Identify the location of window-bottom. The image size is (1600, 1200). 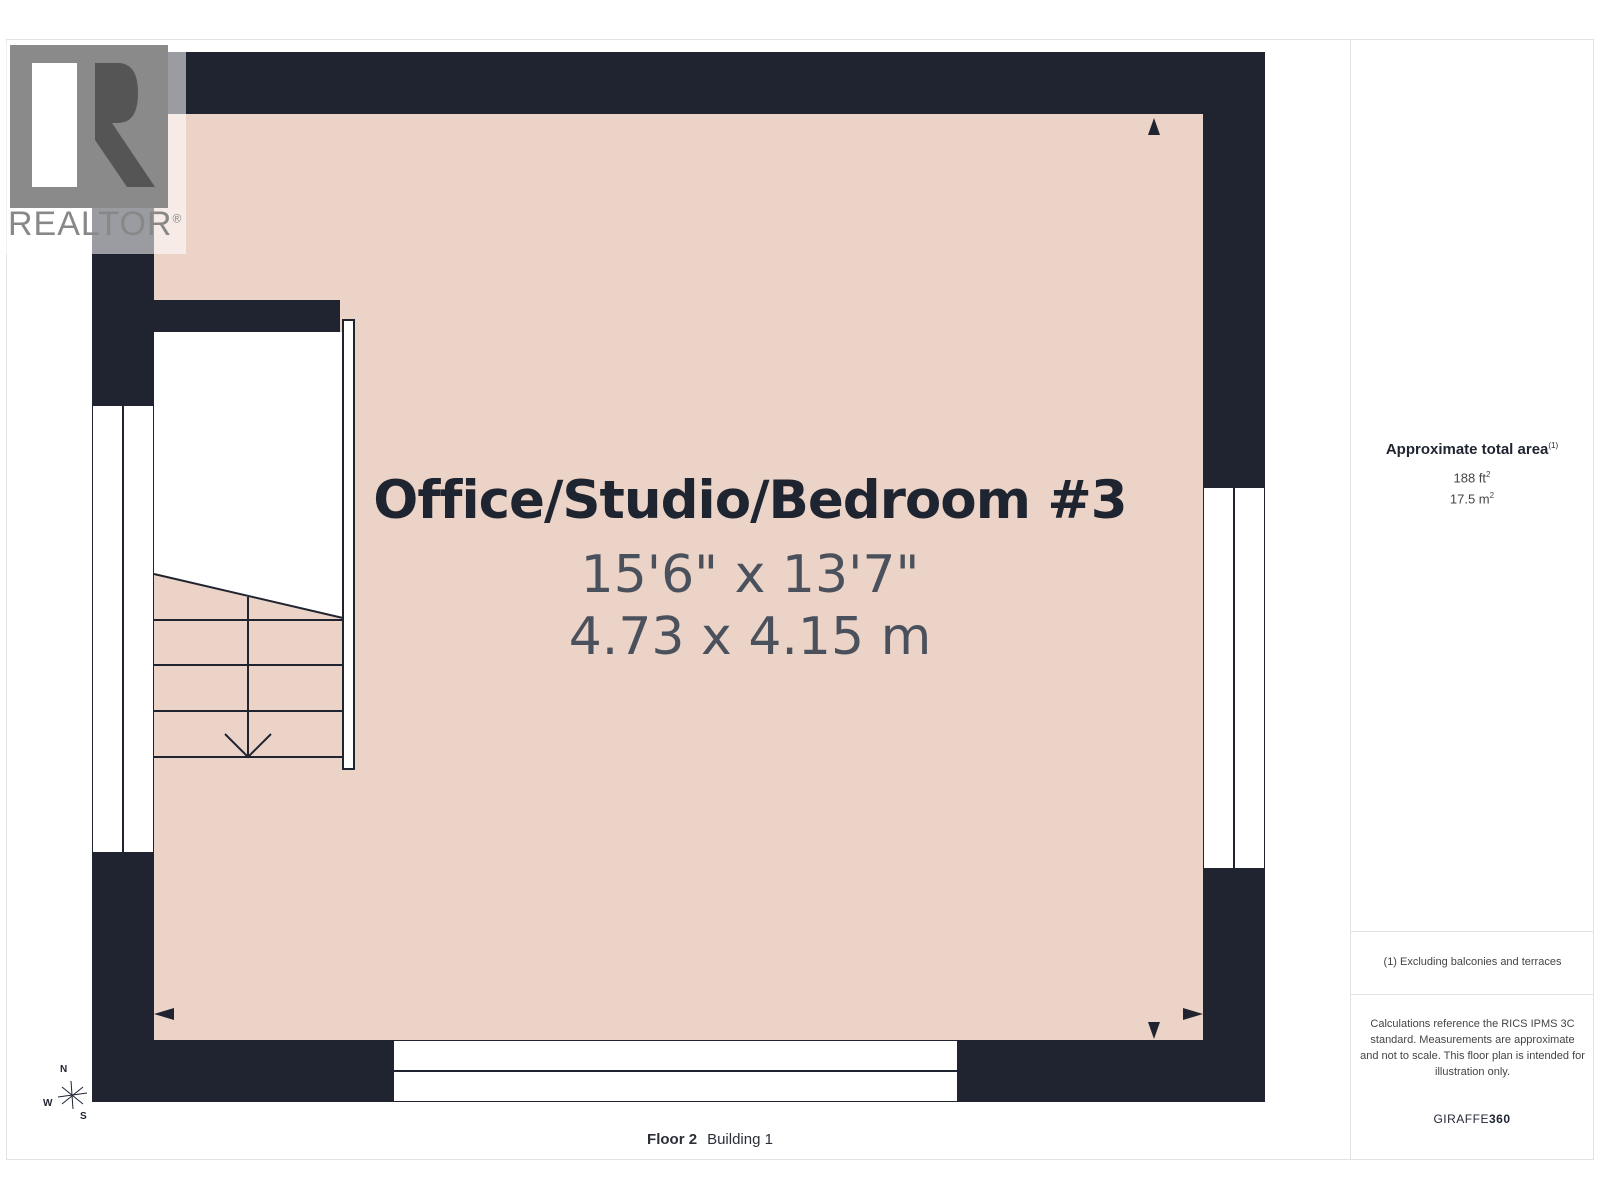
(675, 1071).